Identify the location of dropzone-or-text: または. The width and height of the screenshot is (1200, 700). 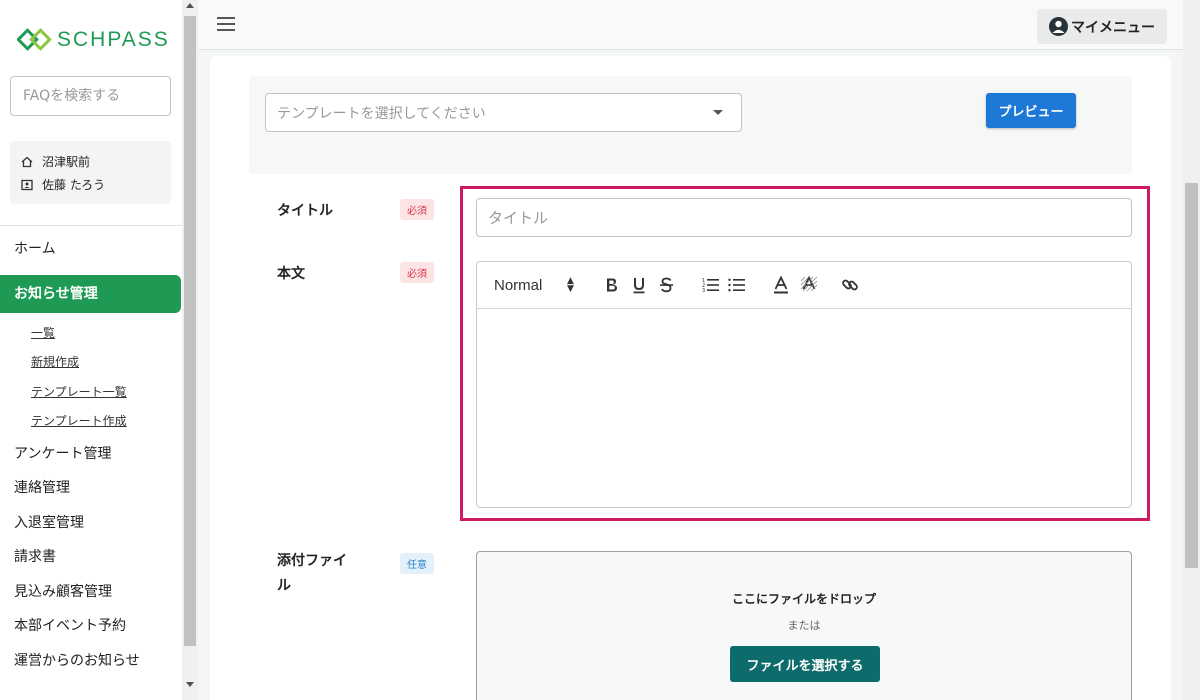
(804, 625).